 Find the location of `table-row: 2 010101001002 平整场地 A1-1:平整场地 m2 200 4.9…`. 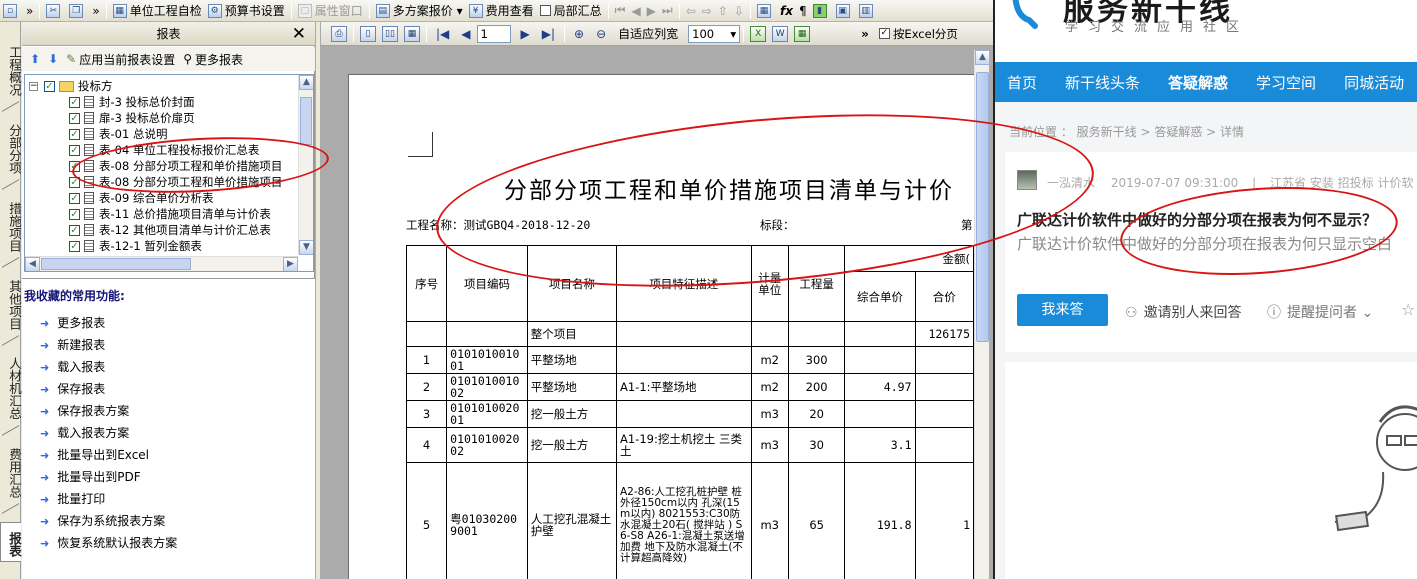

table-row: 2 010101001002 平整场地 A1-1:平整场地 m2 200 4.9… is located at coordinates (689, 387).